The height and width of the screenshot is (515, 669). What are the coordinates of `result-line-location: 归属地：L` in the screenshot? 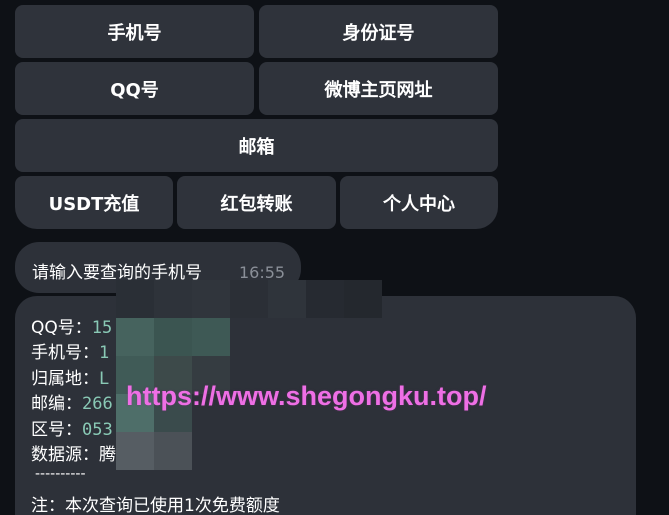 It's located at (70, 376).